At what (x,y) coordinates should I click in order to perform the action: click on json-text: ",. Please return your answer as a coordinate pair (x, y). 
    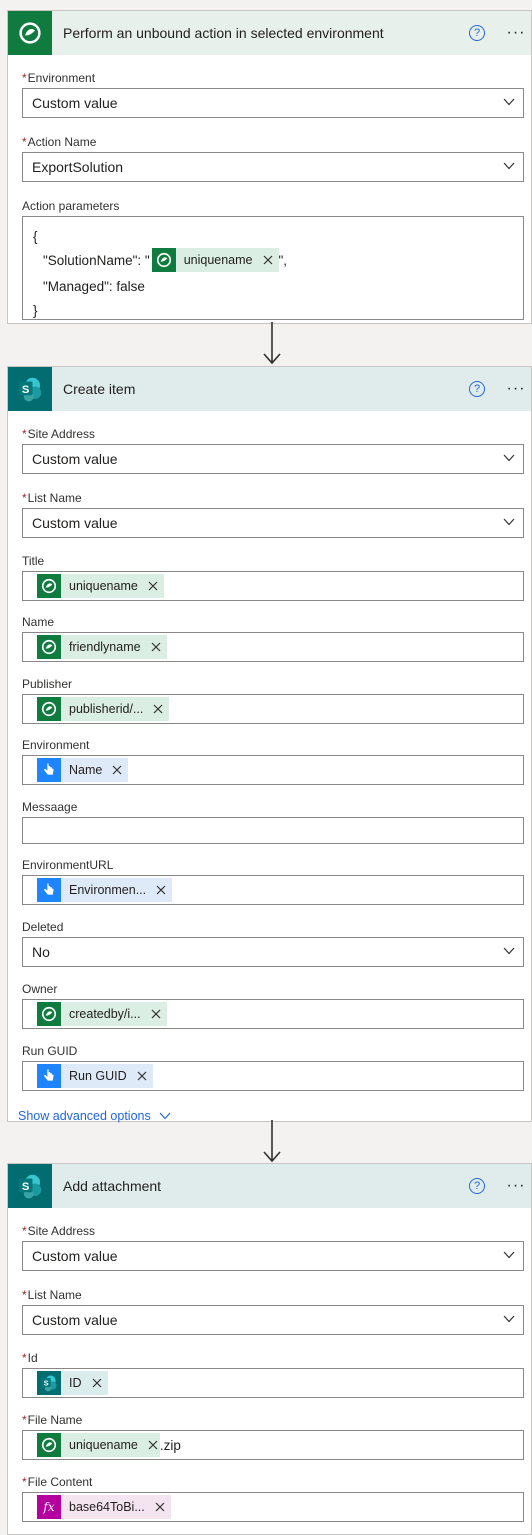
    Looking at the image, I should click on (283, 260).